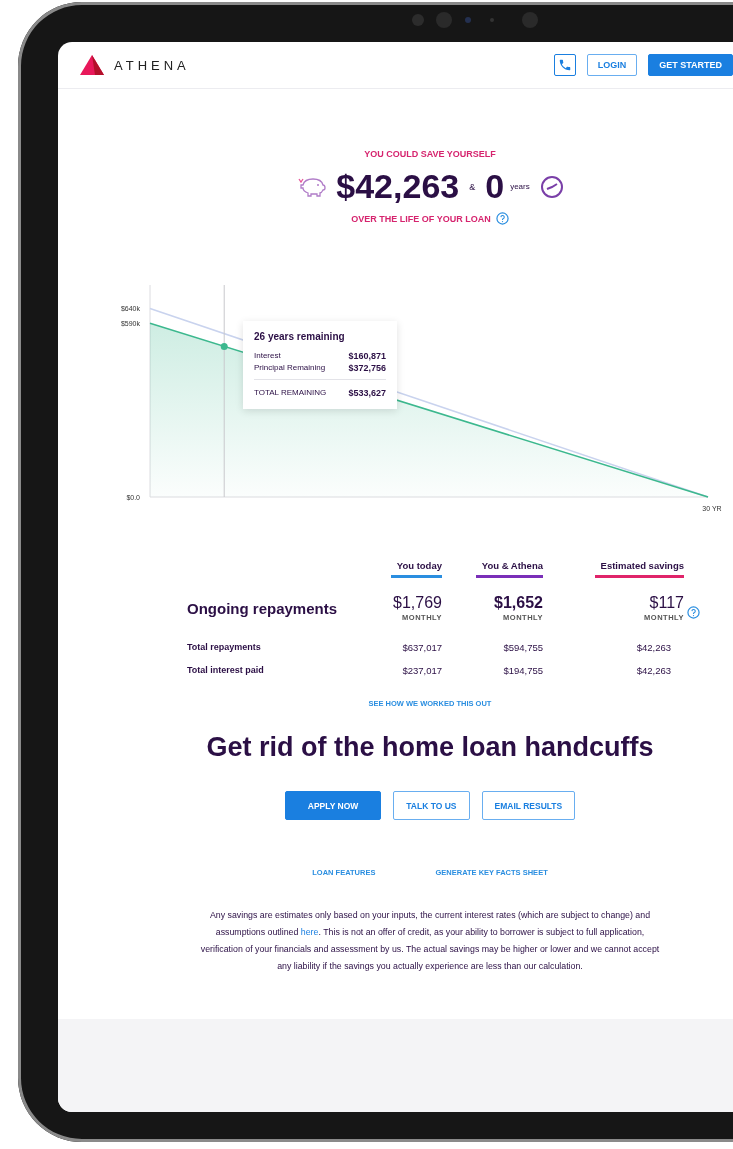 The height and width of the screenshot is (1149, 733). Describe the element at coordinates (495, 186) in the screenshot. I see `years-saved: 0` at that location.